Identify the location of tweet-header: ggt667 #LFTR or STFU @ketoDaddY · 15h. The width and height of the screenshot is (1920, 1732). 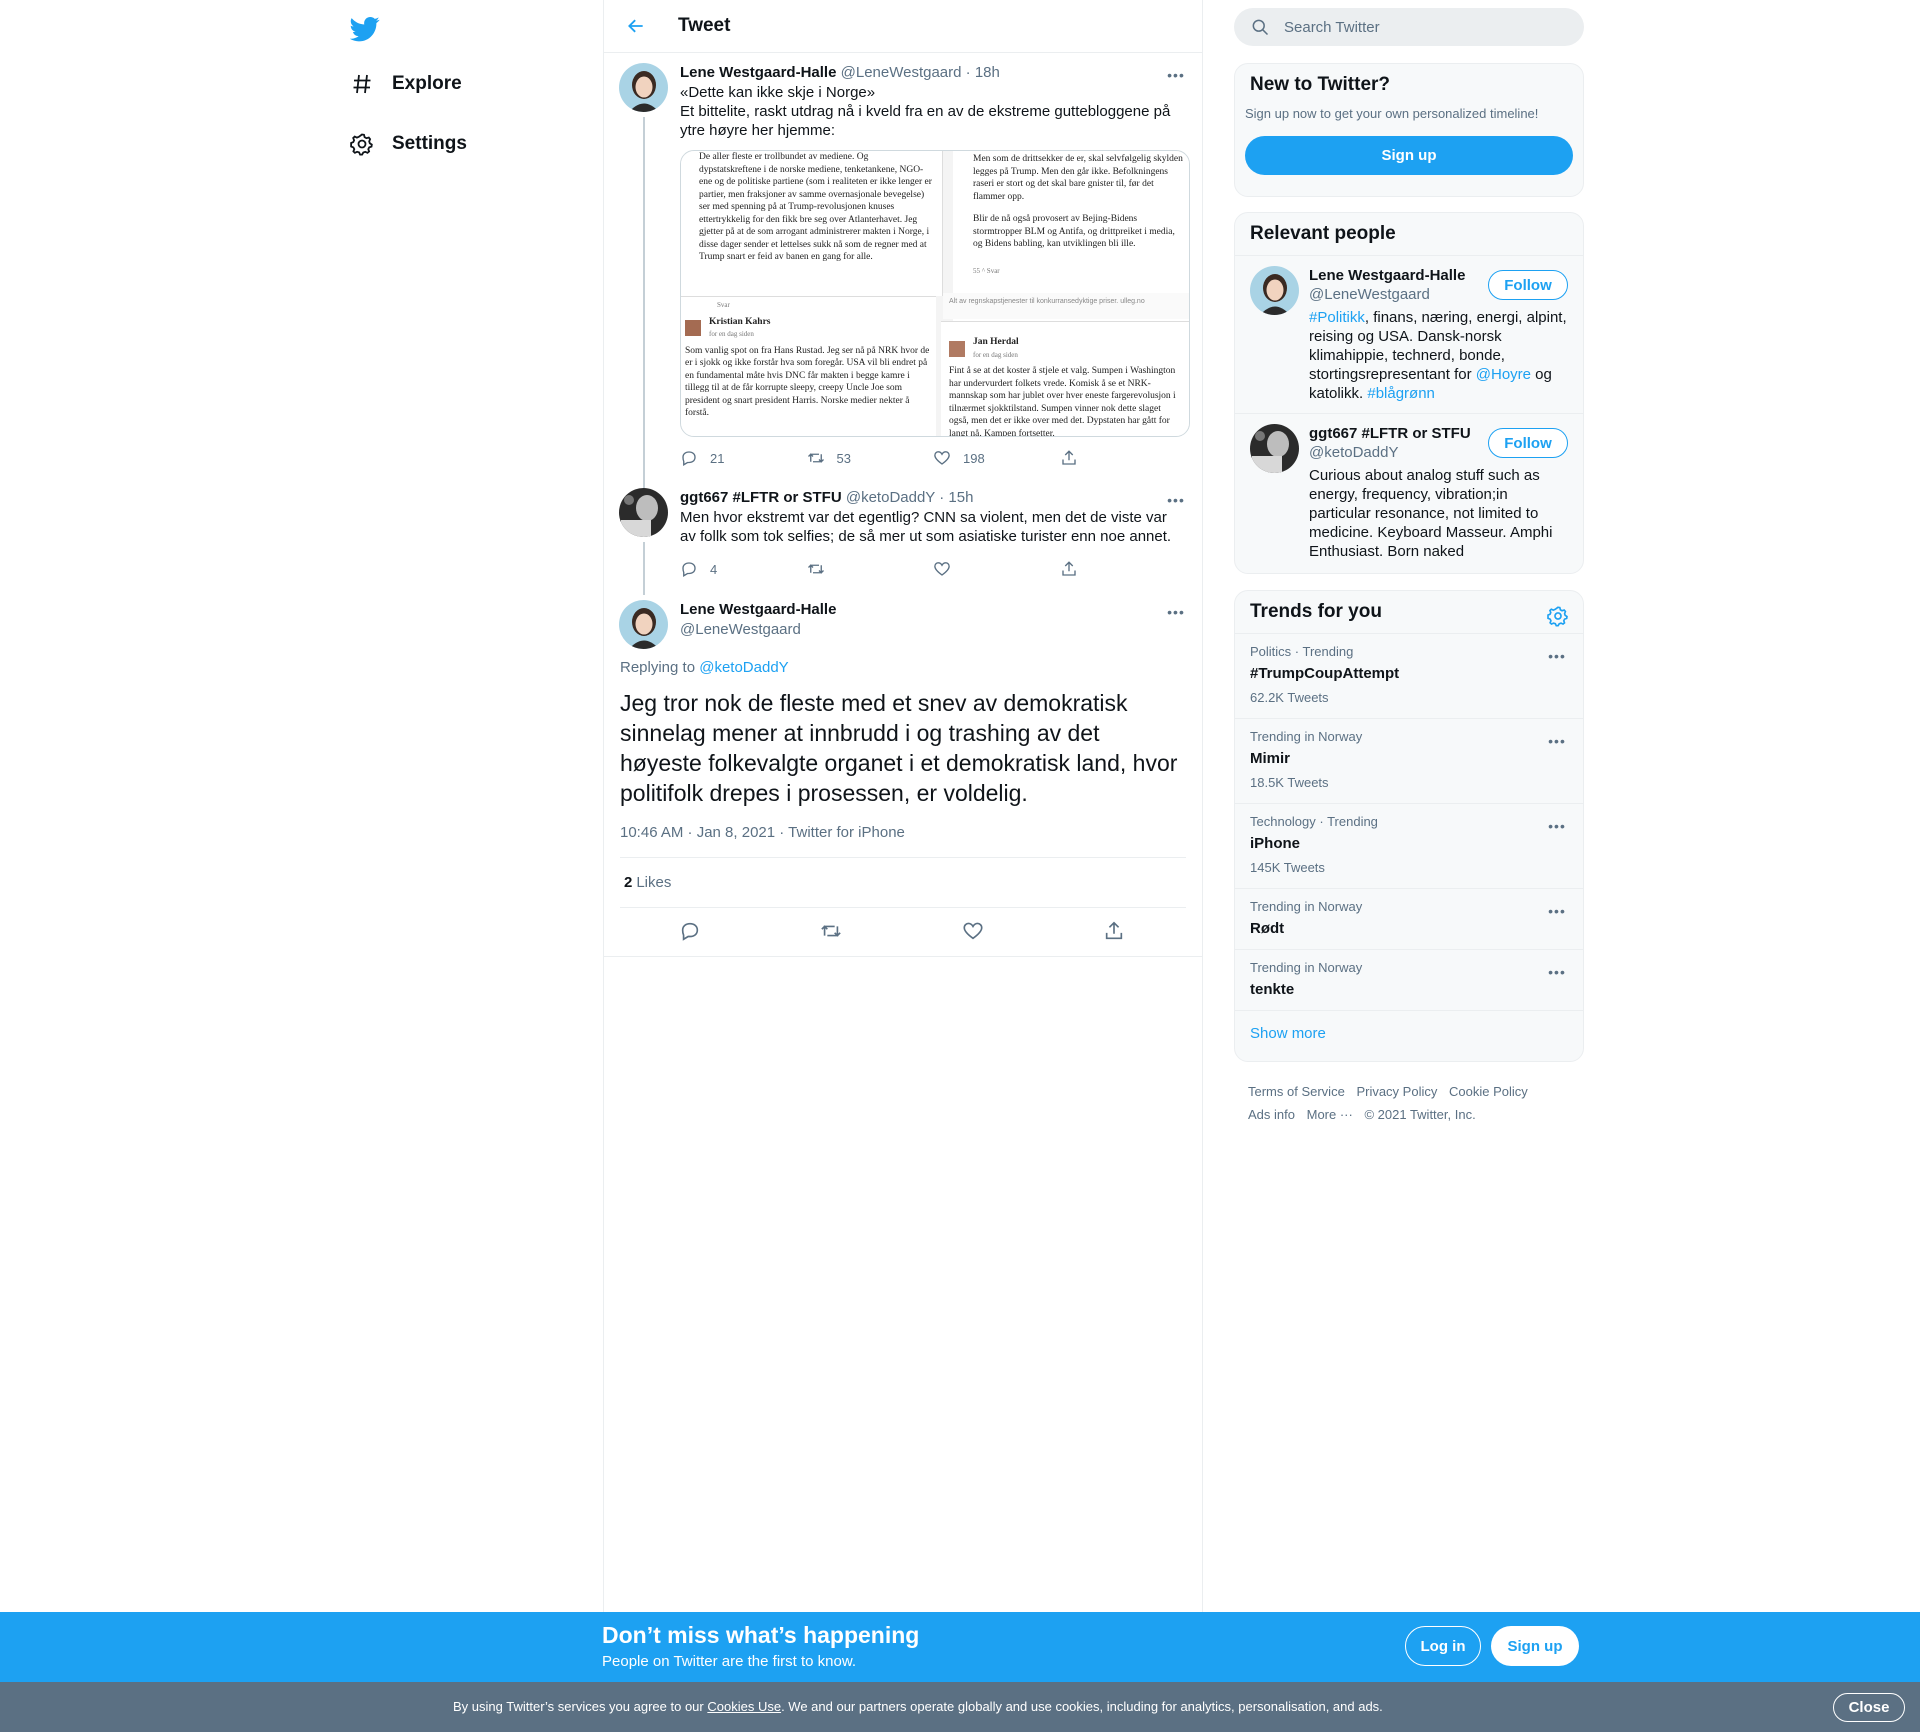
(827, 497).